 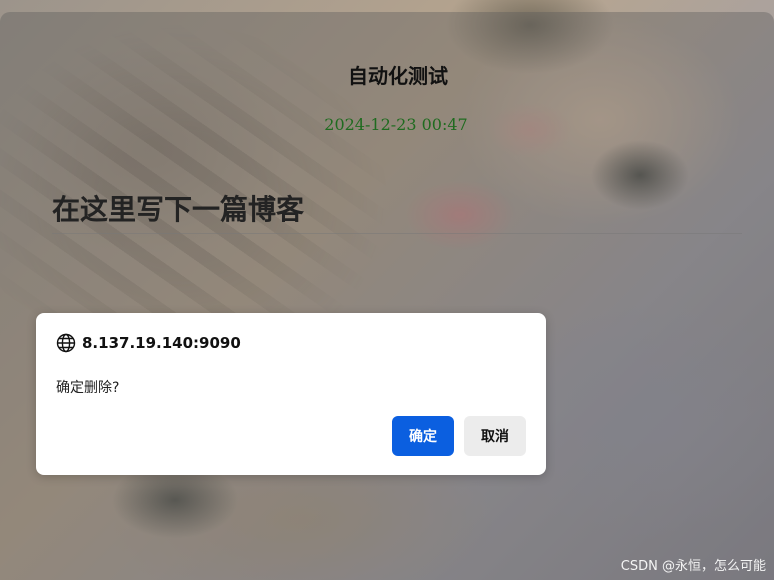 I want to click on dialog-message: 确定删除?, so click(x=88, y=388).